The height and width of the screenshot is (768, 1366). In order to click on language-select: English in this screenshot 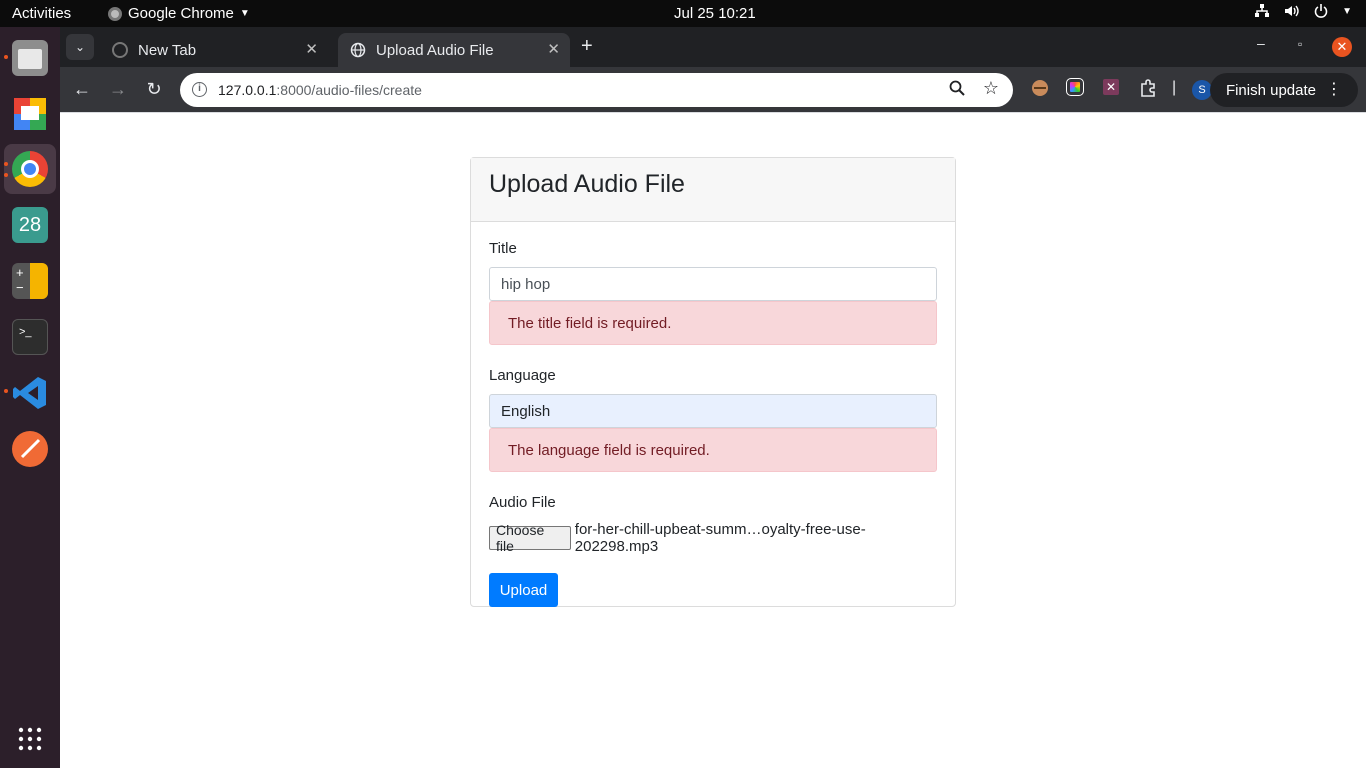, I will do `click(713, 411)`.